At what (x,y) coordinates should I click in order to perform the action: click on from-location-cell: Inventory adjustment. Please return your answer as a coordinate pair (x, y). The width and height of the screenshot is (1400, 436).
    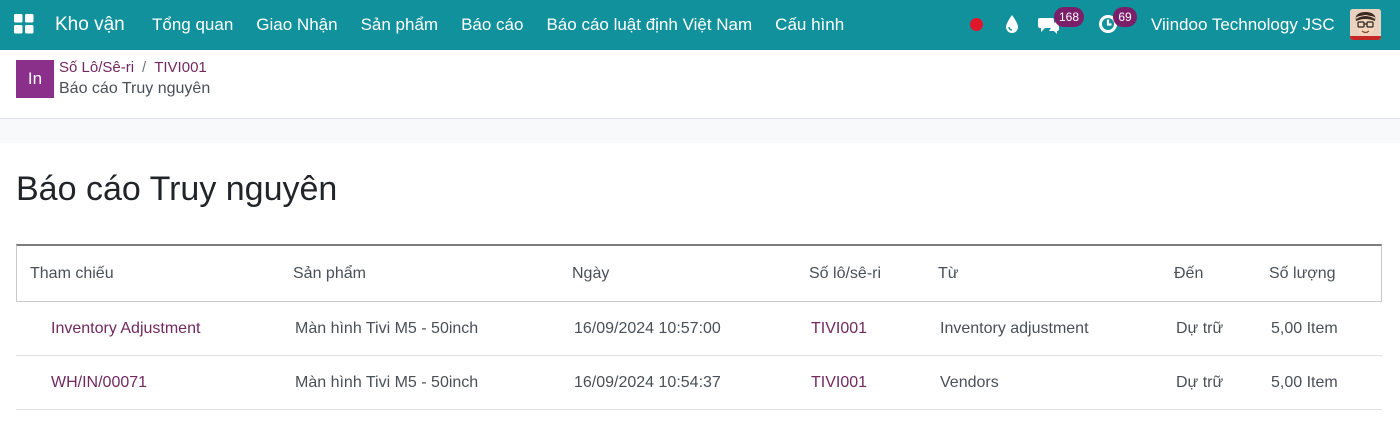
    Looking at the image, I should click on (1014, 328).